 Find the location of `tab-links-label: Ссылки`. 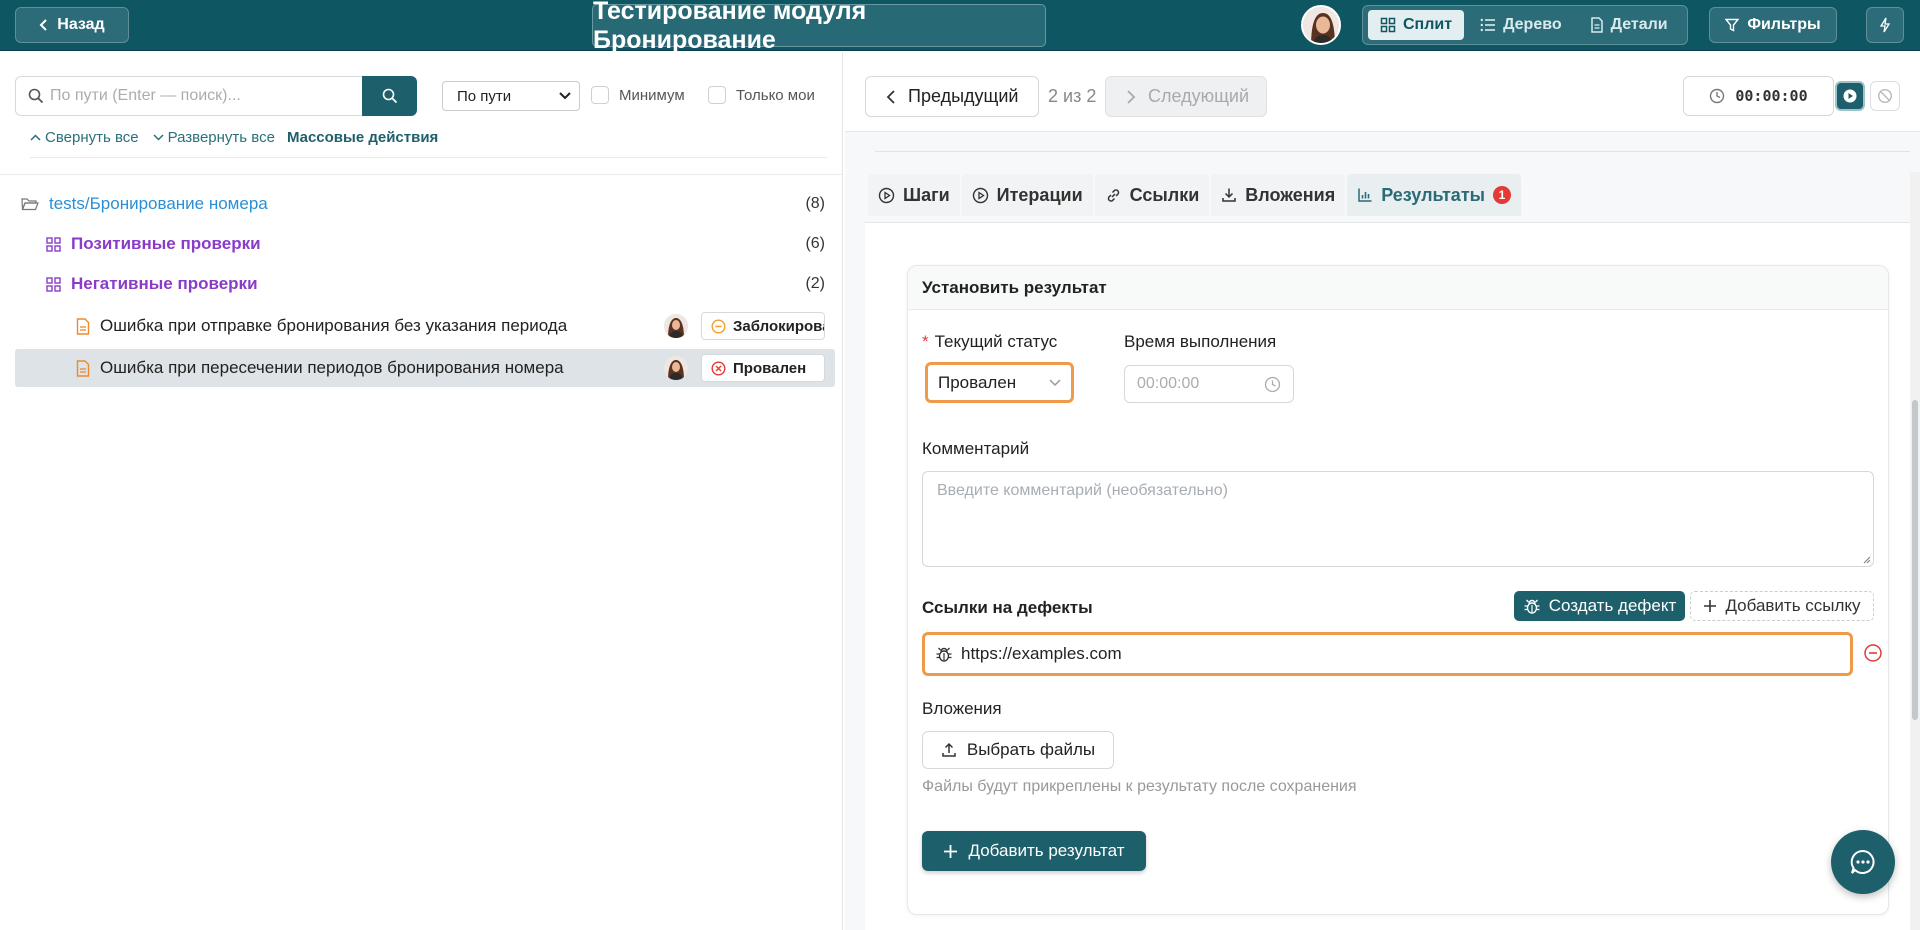

tab-links-label: Ссылки is located at coordinates (1164, 194).